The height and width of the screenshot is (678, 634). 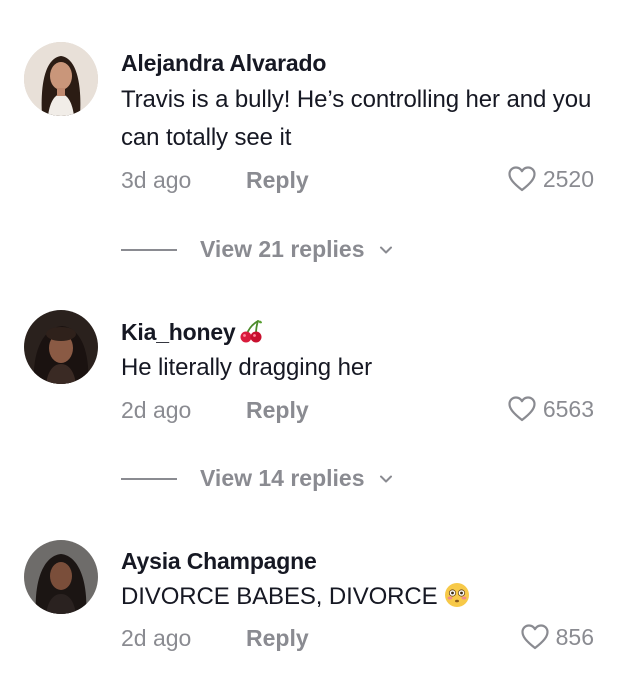 I want to click on like-count: 856, so click(x=574, y=636).